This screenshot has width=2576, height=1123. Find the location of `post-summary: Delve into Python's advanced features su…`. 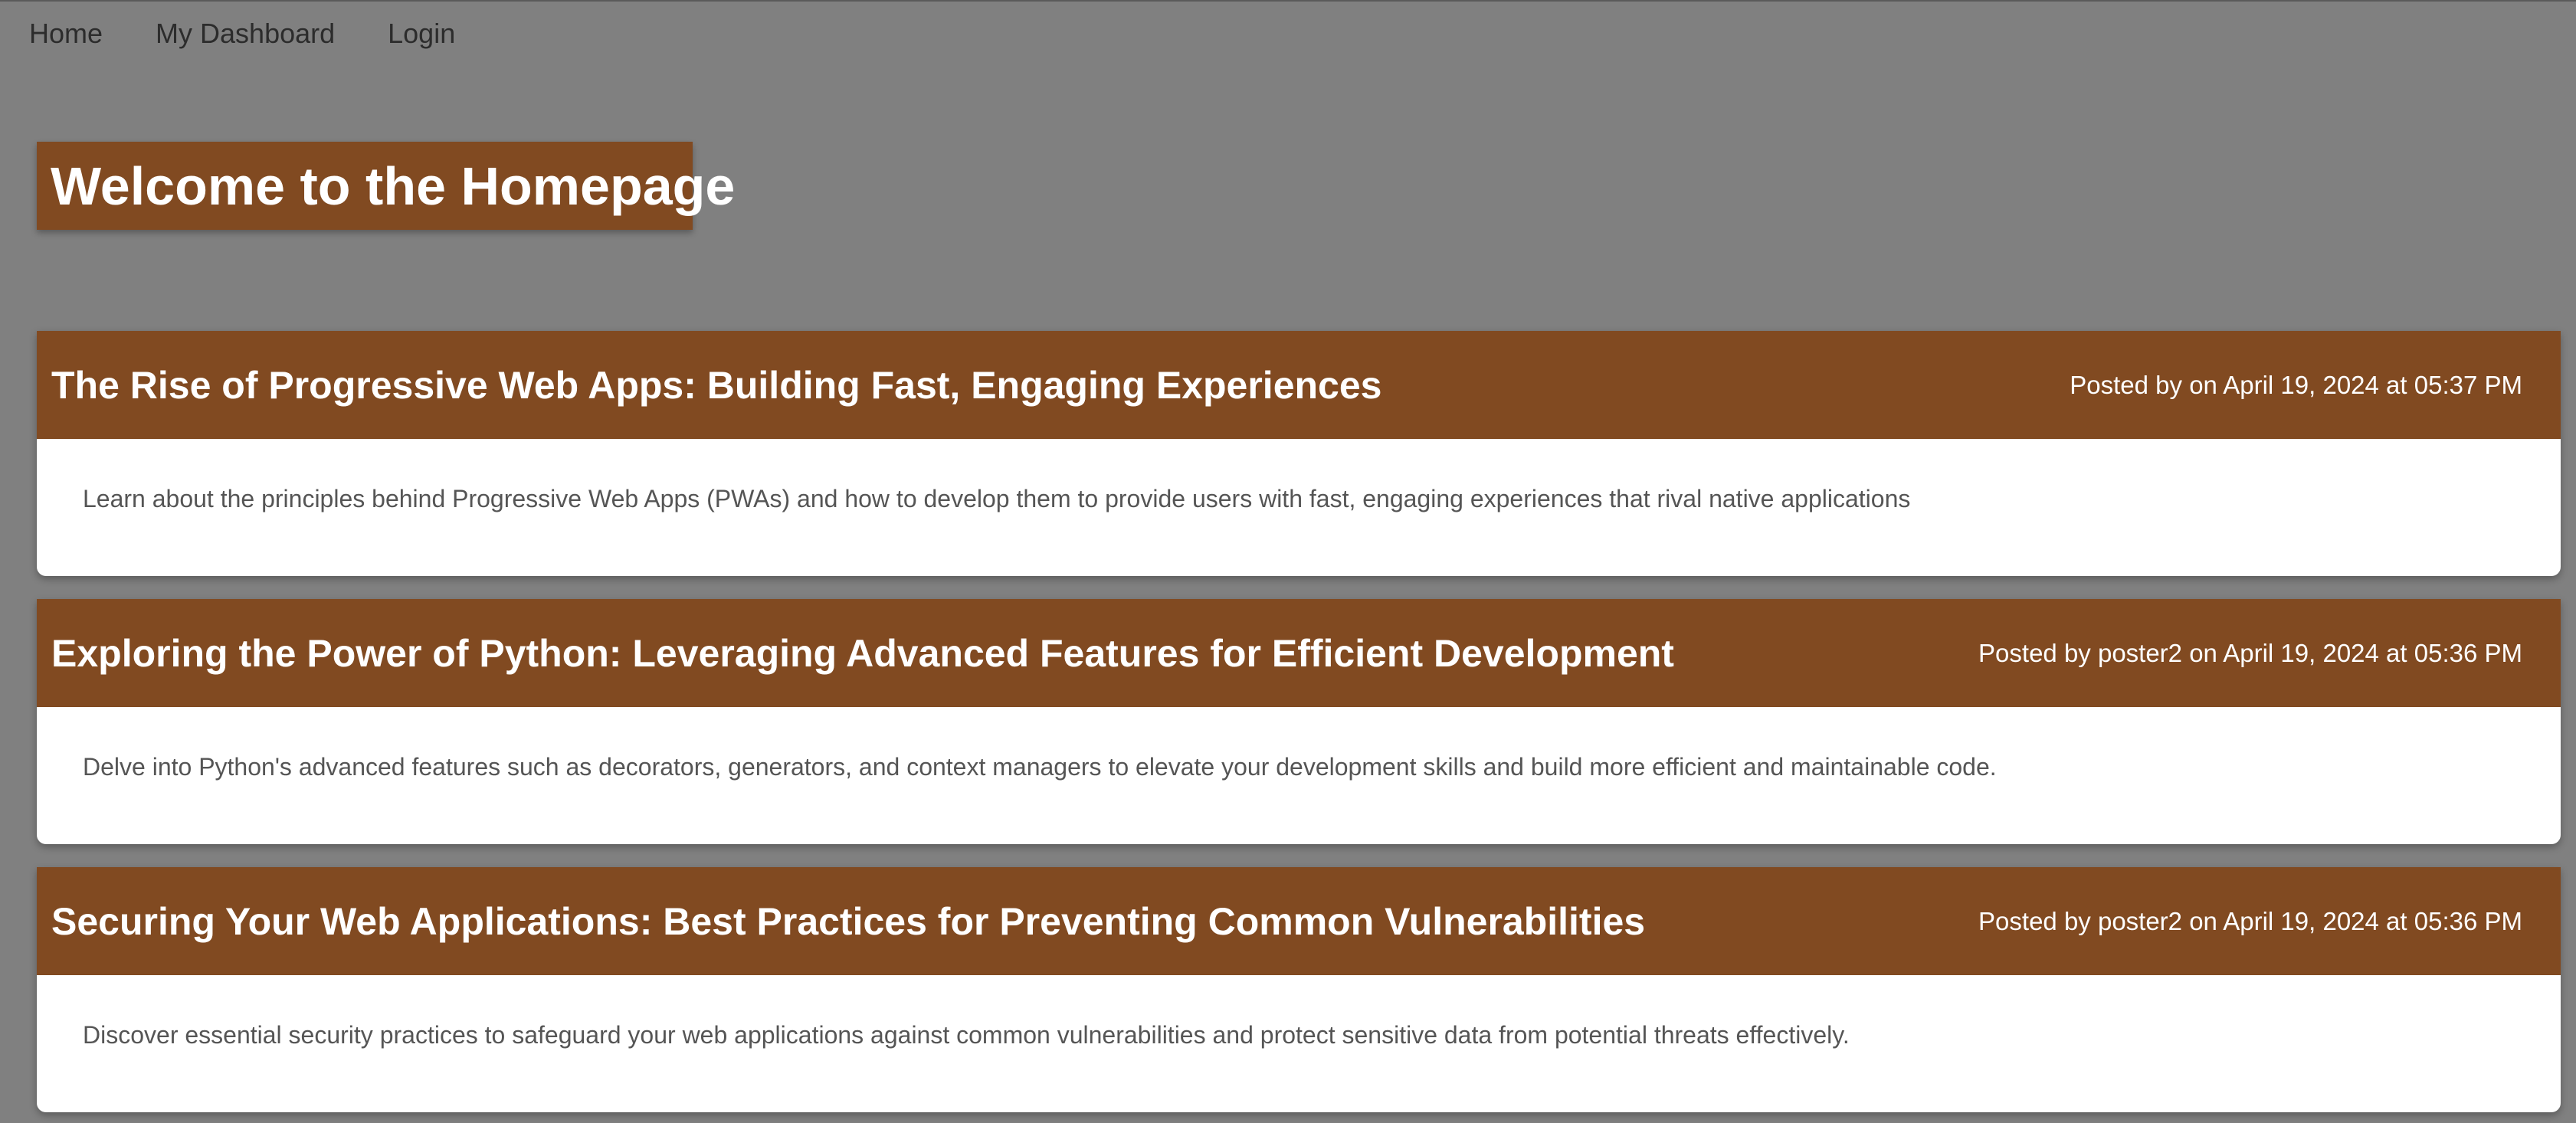

post-summary: Delve into Python's advanced features su… is located at coordinates (1040, 767).